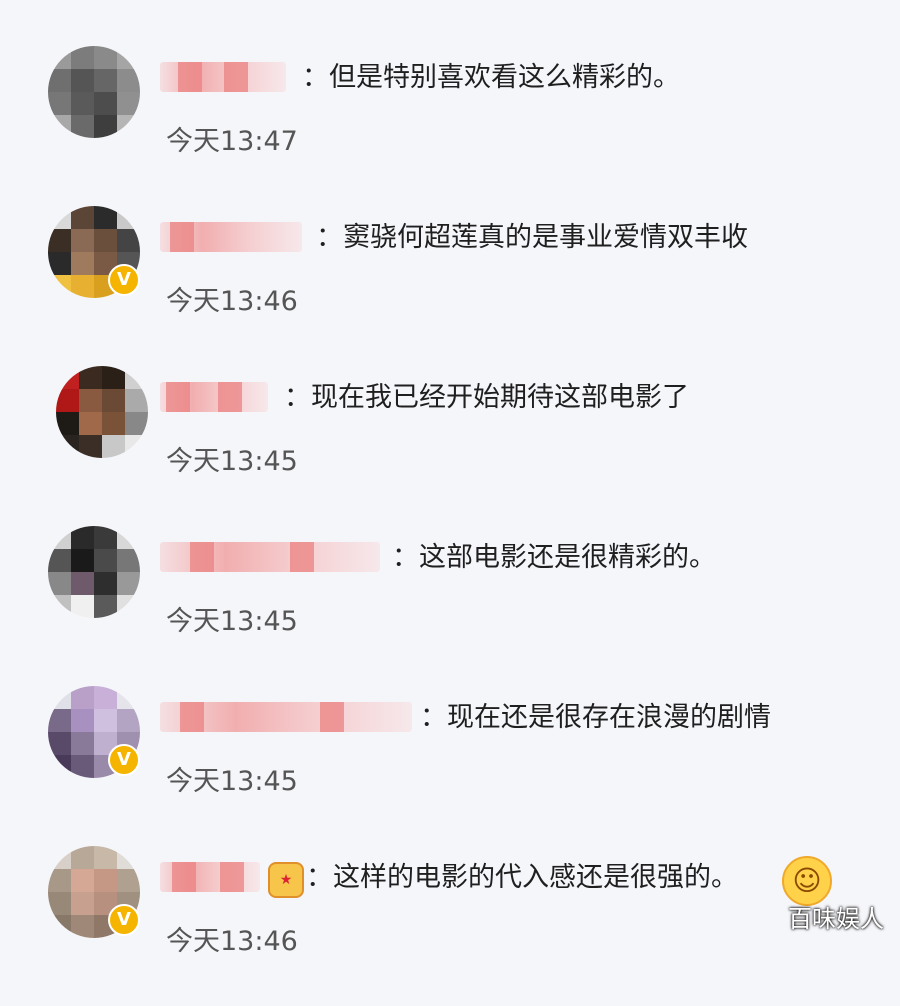 The width and height of the screenshot is (900, 1006). What do you see at coordinates (532, 237) in the screenshot?
I see `comment-text: ：窦骁何超莲真的是事业爱情双丰收` at bounding box center [532, 237].